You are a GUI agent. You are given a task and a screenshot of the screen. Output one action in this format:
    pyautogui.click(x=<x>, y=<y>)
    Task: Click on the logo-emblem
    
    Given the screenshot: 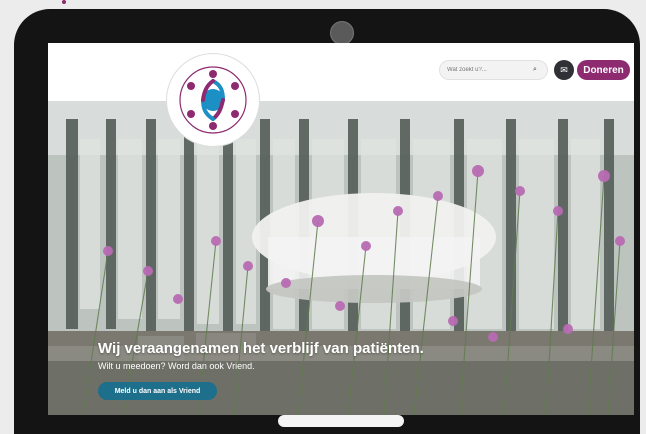 What is the action you would take?
    pyautogui.click(x=213, y=100)
    